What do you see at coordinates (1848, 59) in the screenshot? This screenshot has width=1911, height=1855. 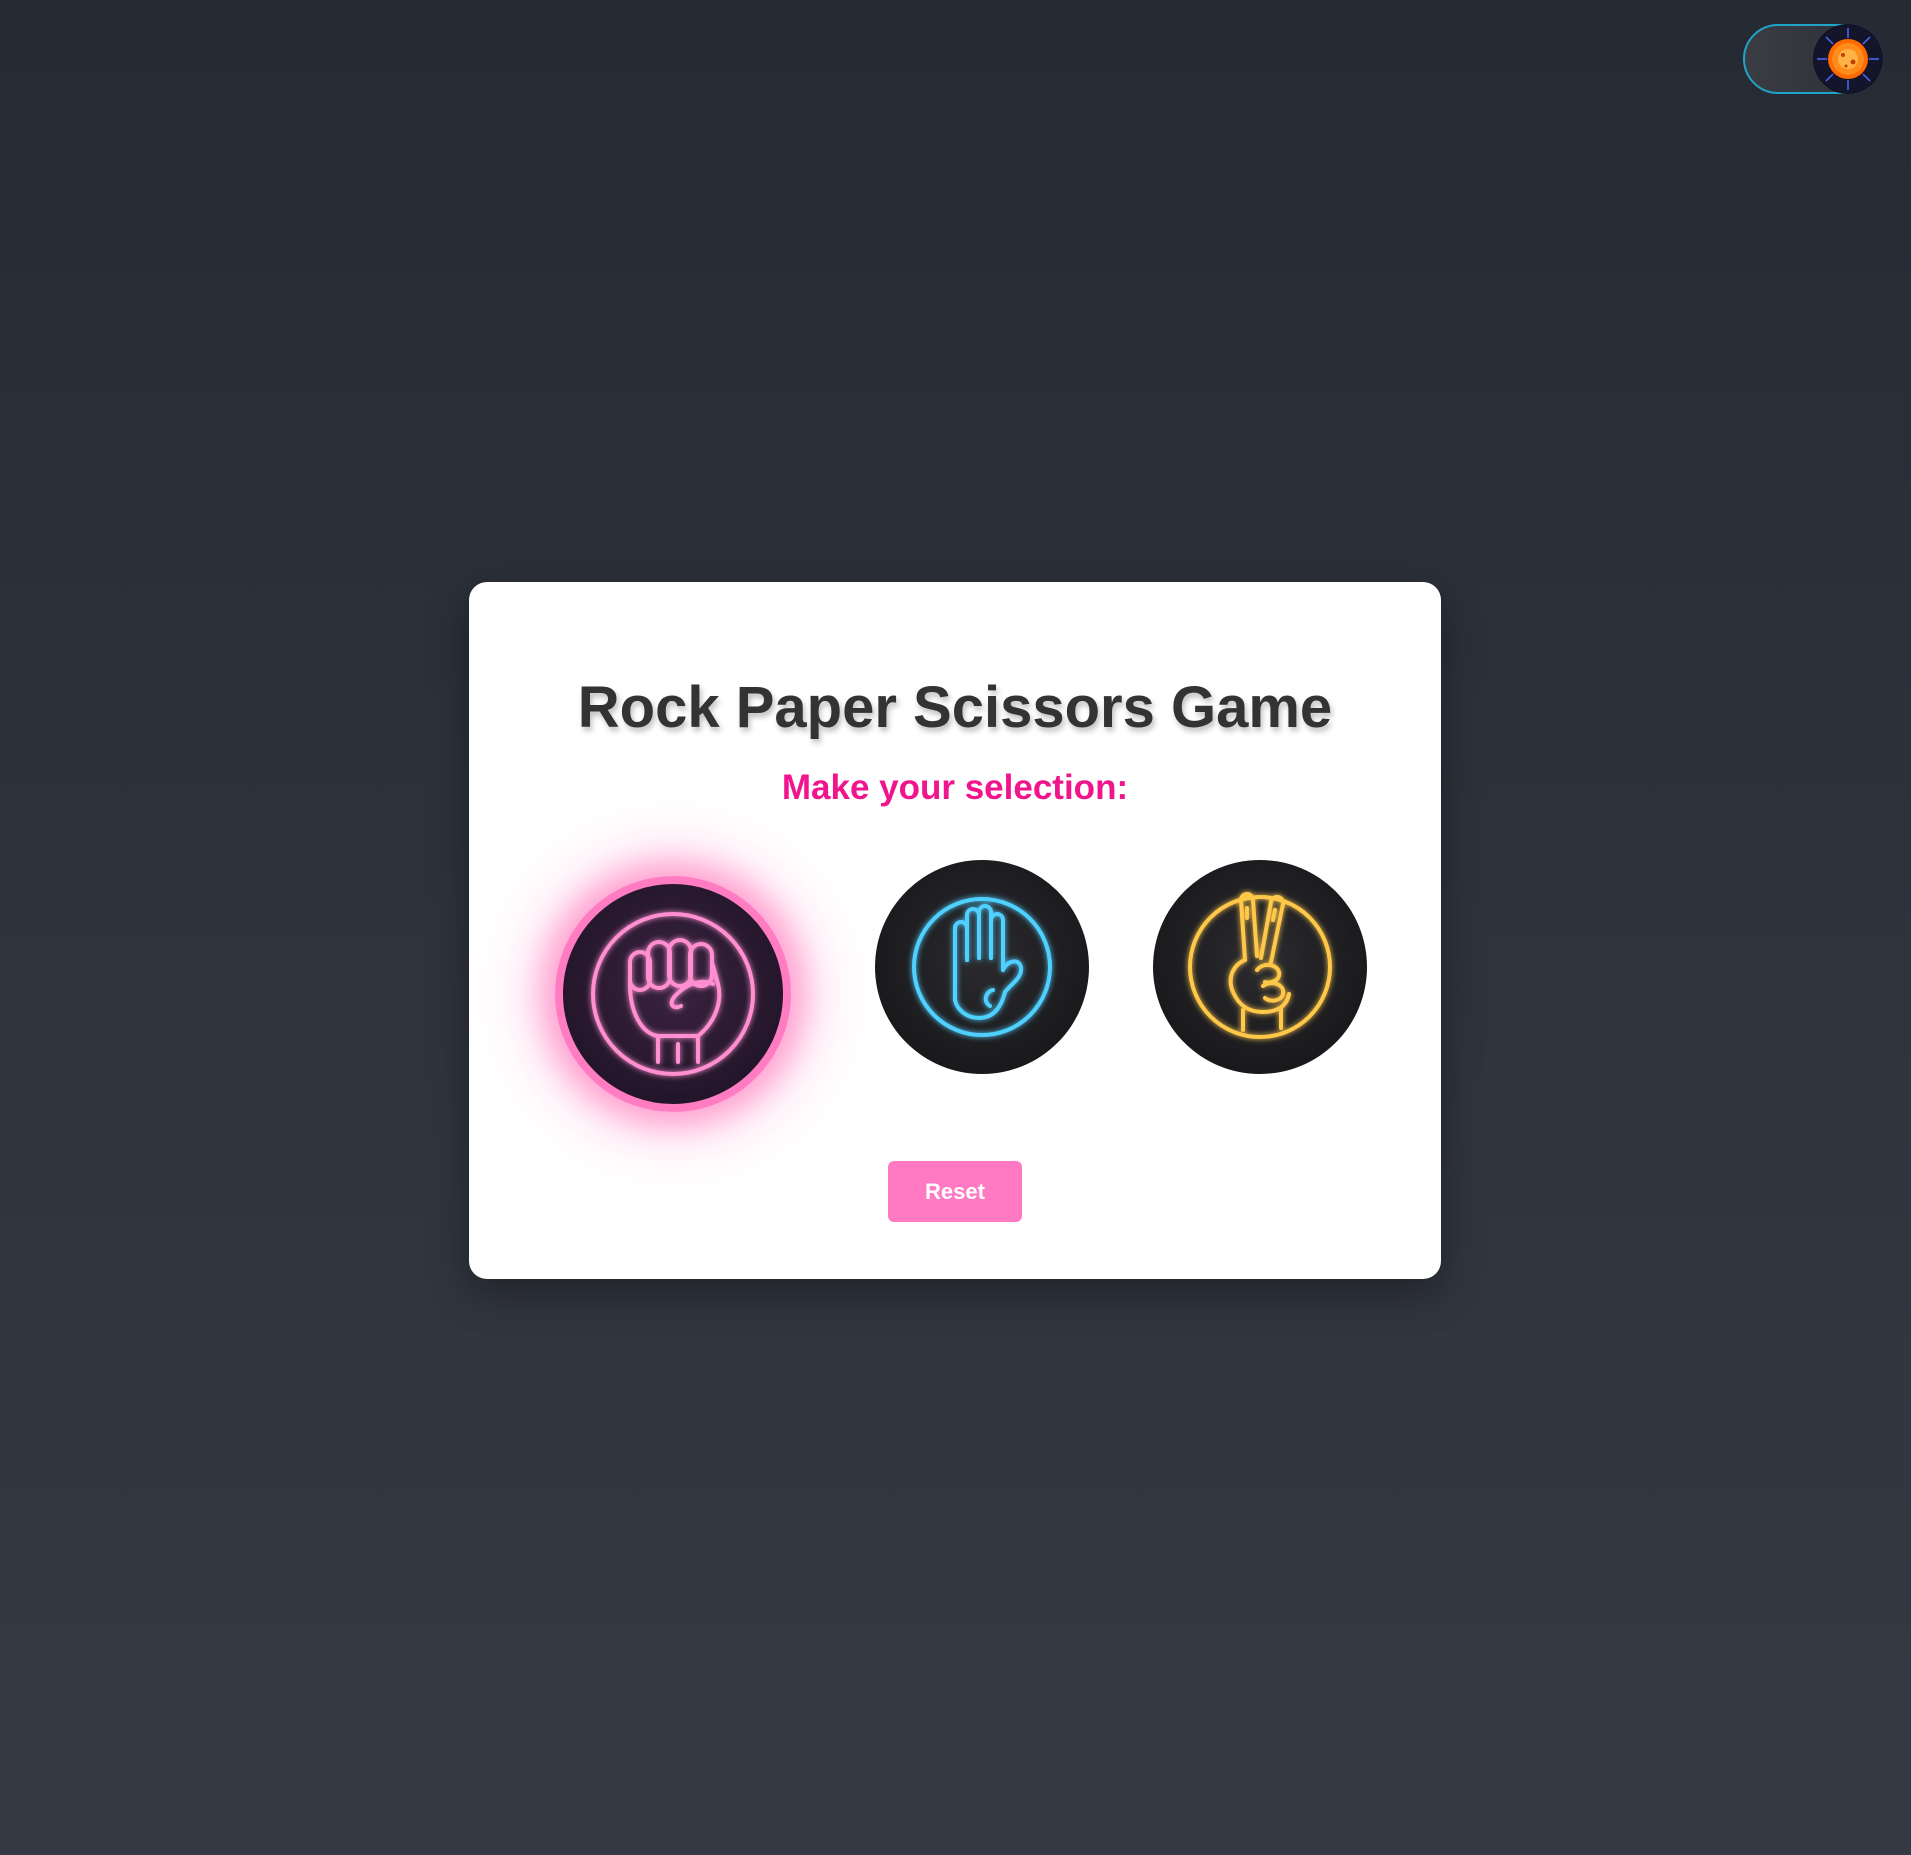 I see `sun-icon` at bounding box center [1848, 59].